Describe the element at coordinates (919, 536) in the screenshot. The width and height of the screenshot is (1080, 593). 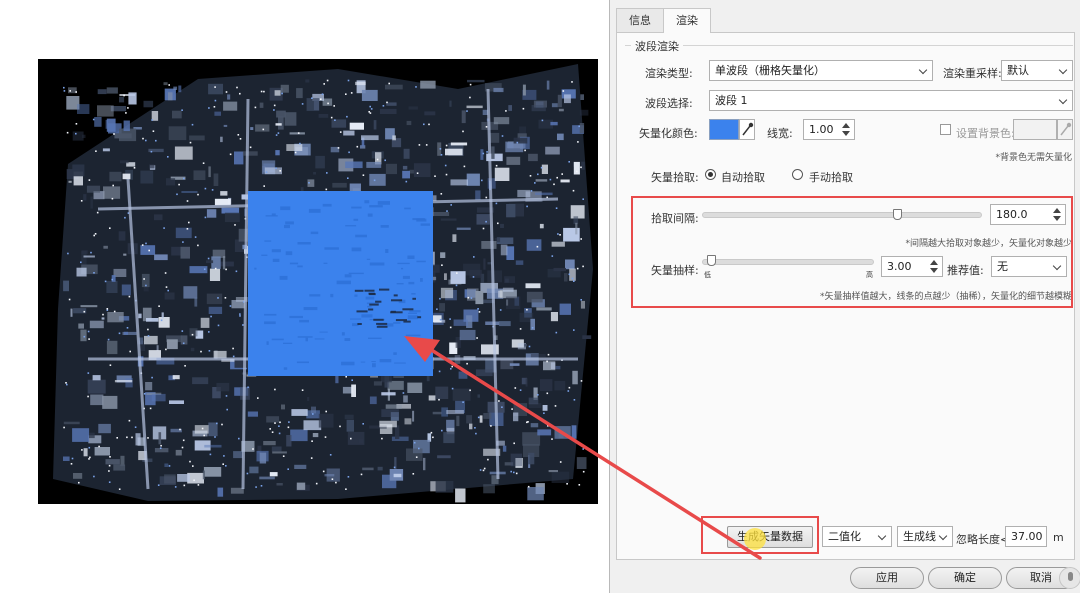
I see `output-value: 生成线` at that location.